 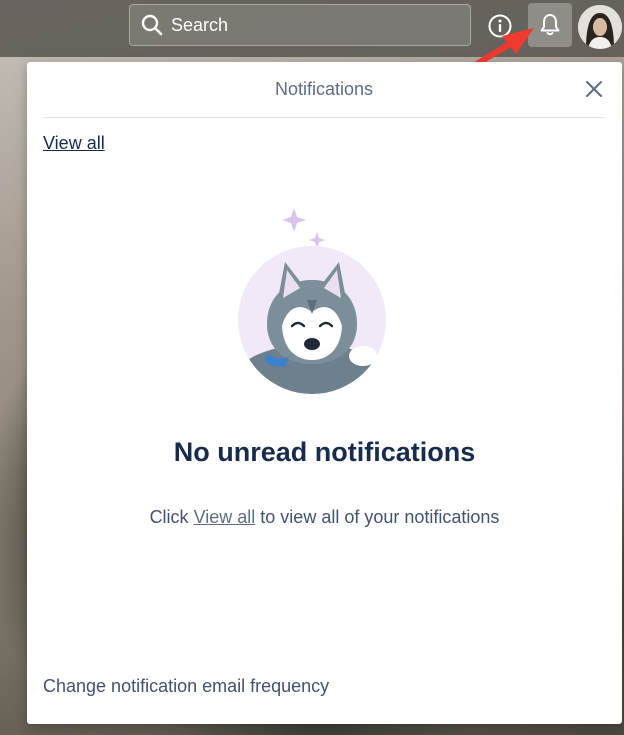 What do you see at coordinates (186, 686) in the screenshot?
I see `email-frequency-link: Change notification email frequency` at bounding box center [186, 686].